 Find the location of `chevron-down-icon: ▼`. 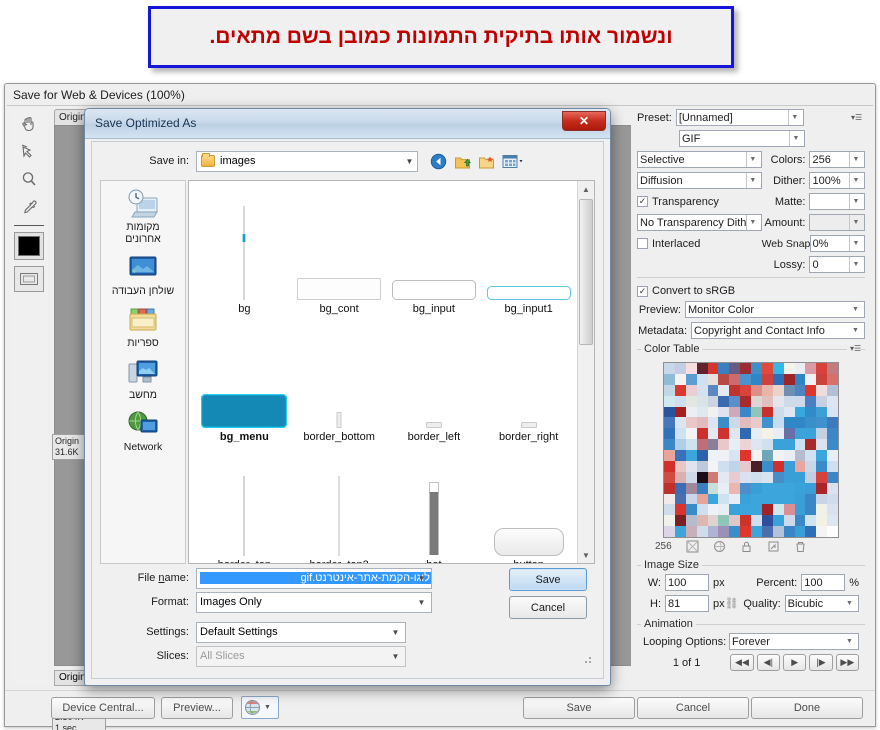

chevron-down-icon: ▼ is located at coordinates (421, 578).